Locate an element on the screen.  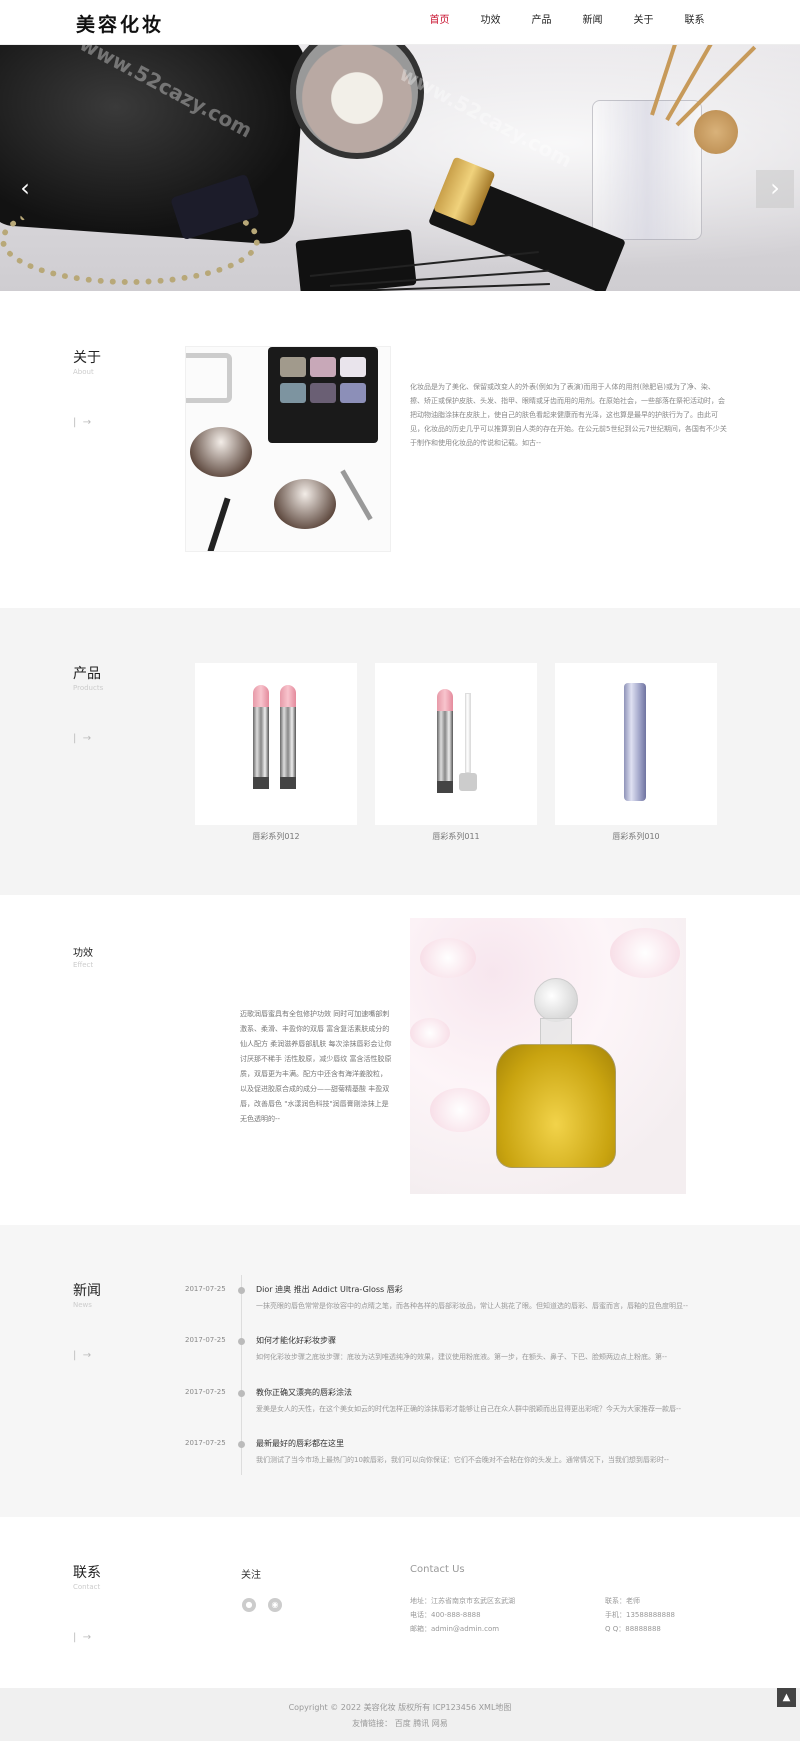
nav-item-contact: 联系 is located at coordinates (694, 22).